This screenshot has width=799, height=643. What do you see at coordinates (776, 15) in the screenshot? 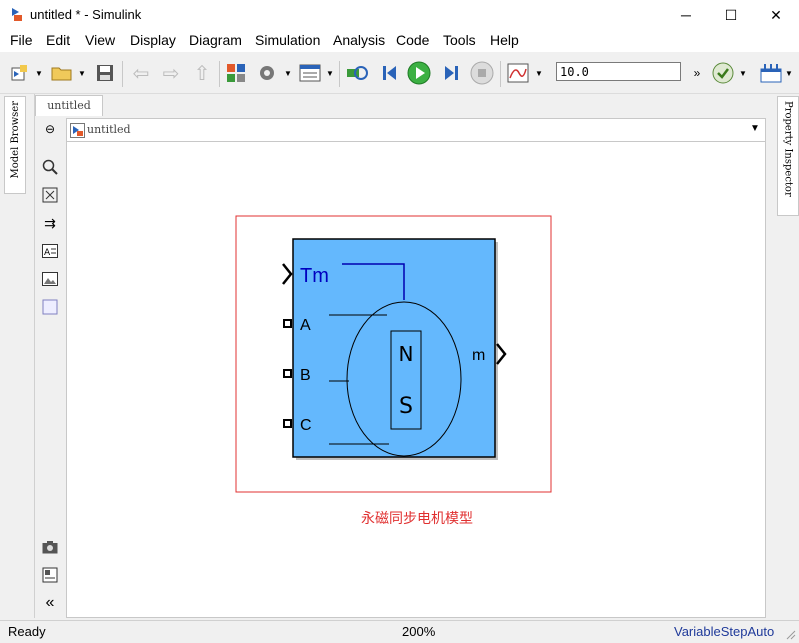
I see `close-button: ✕` at bounding box center [776, 15].